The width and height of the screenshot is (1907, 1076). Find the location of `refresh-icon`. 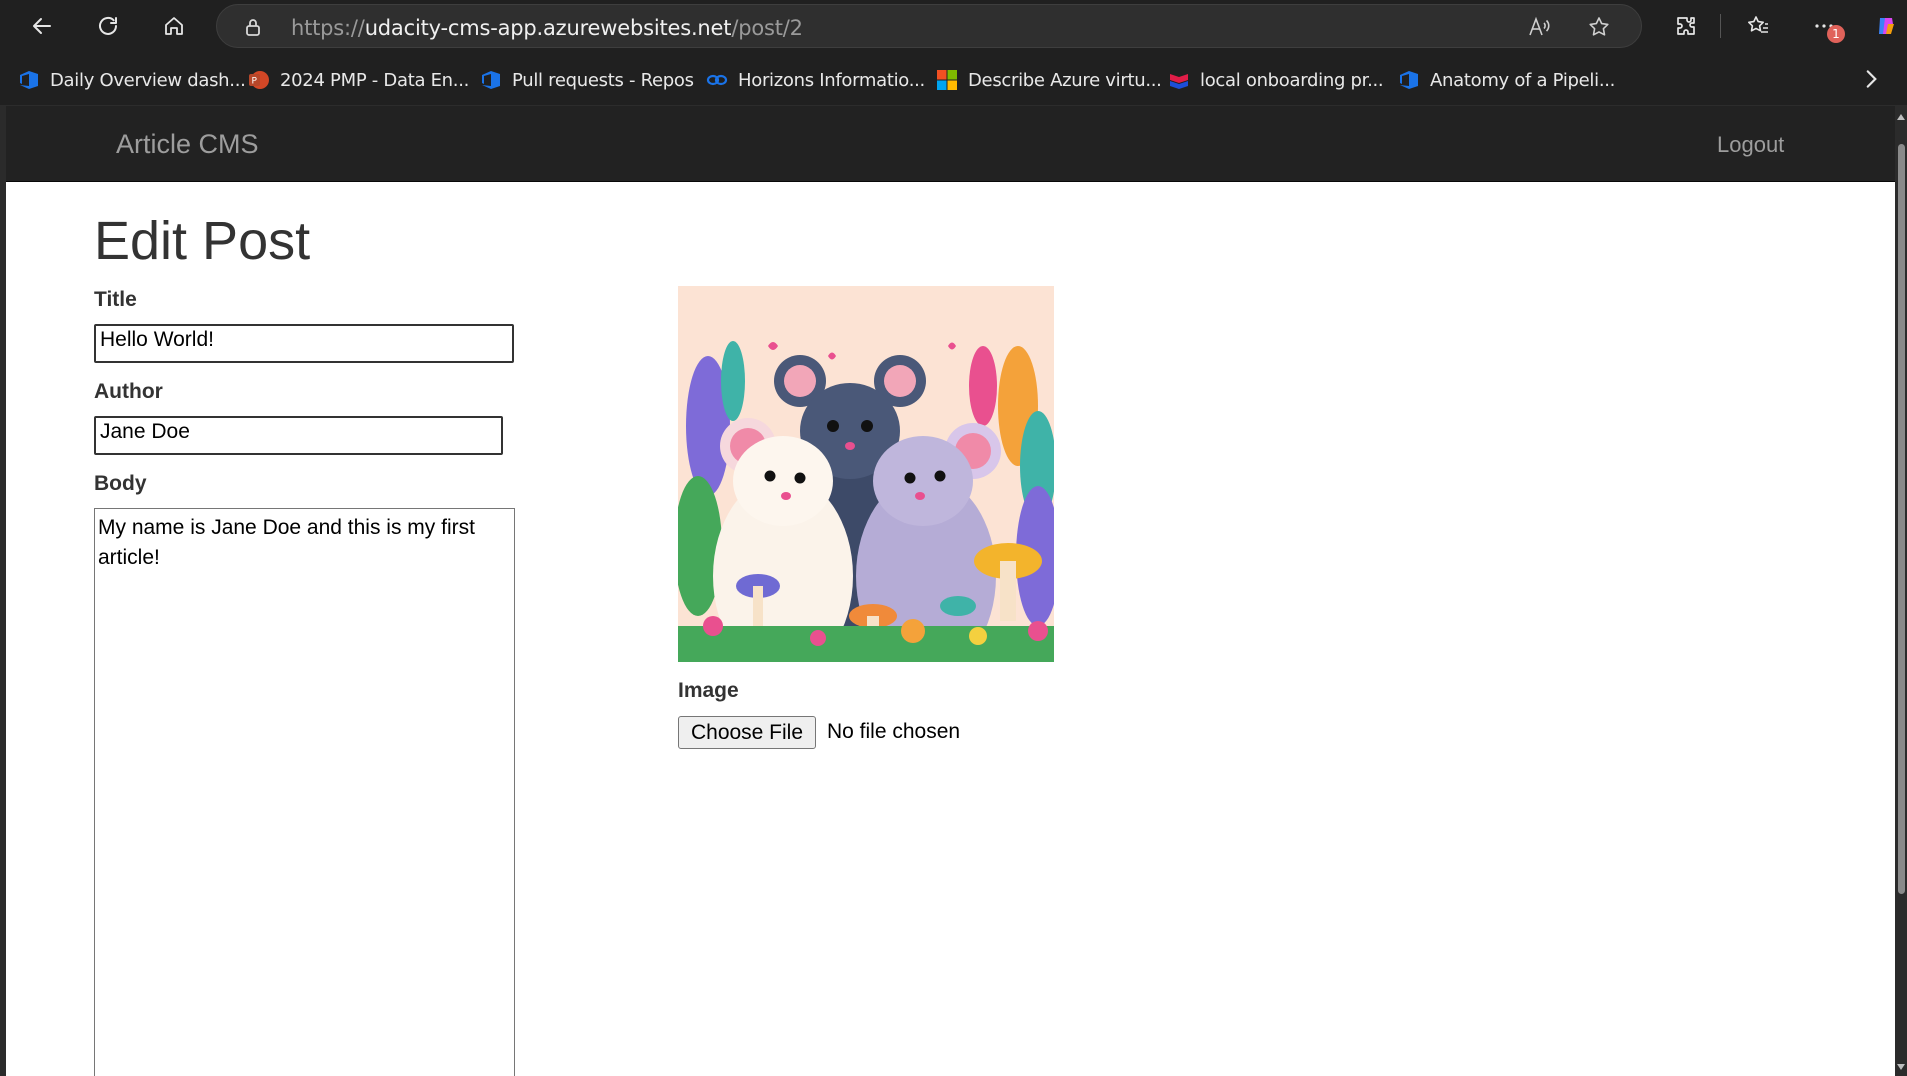

refresh-icon is located at coordinates (108, 26).